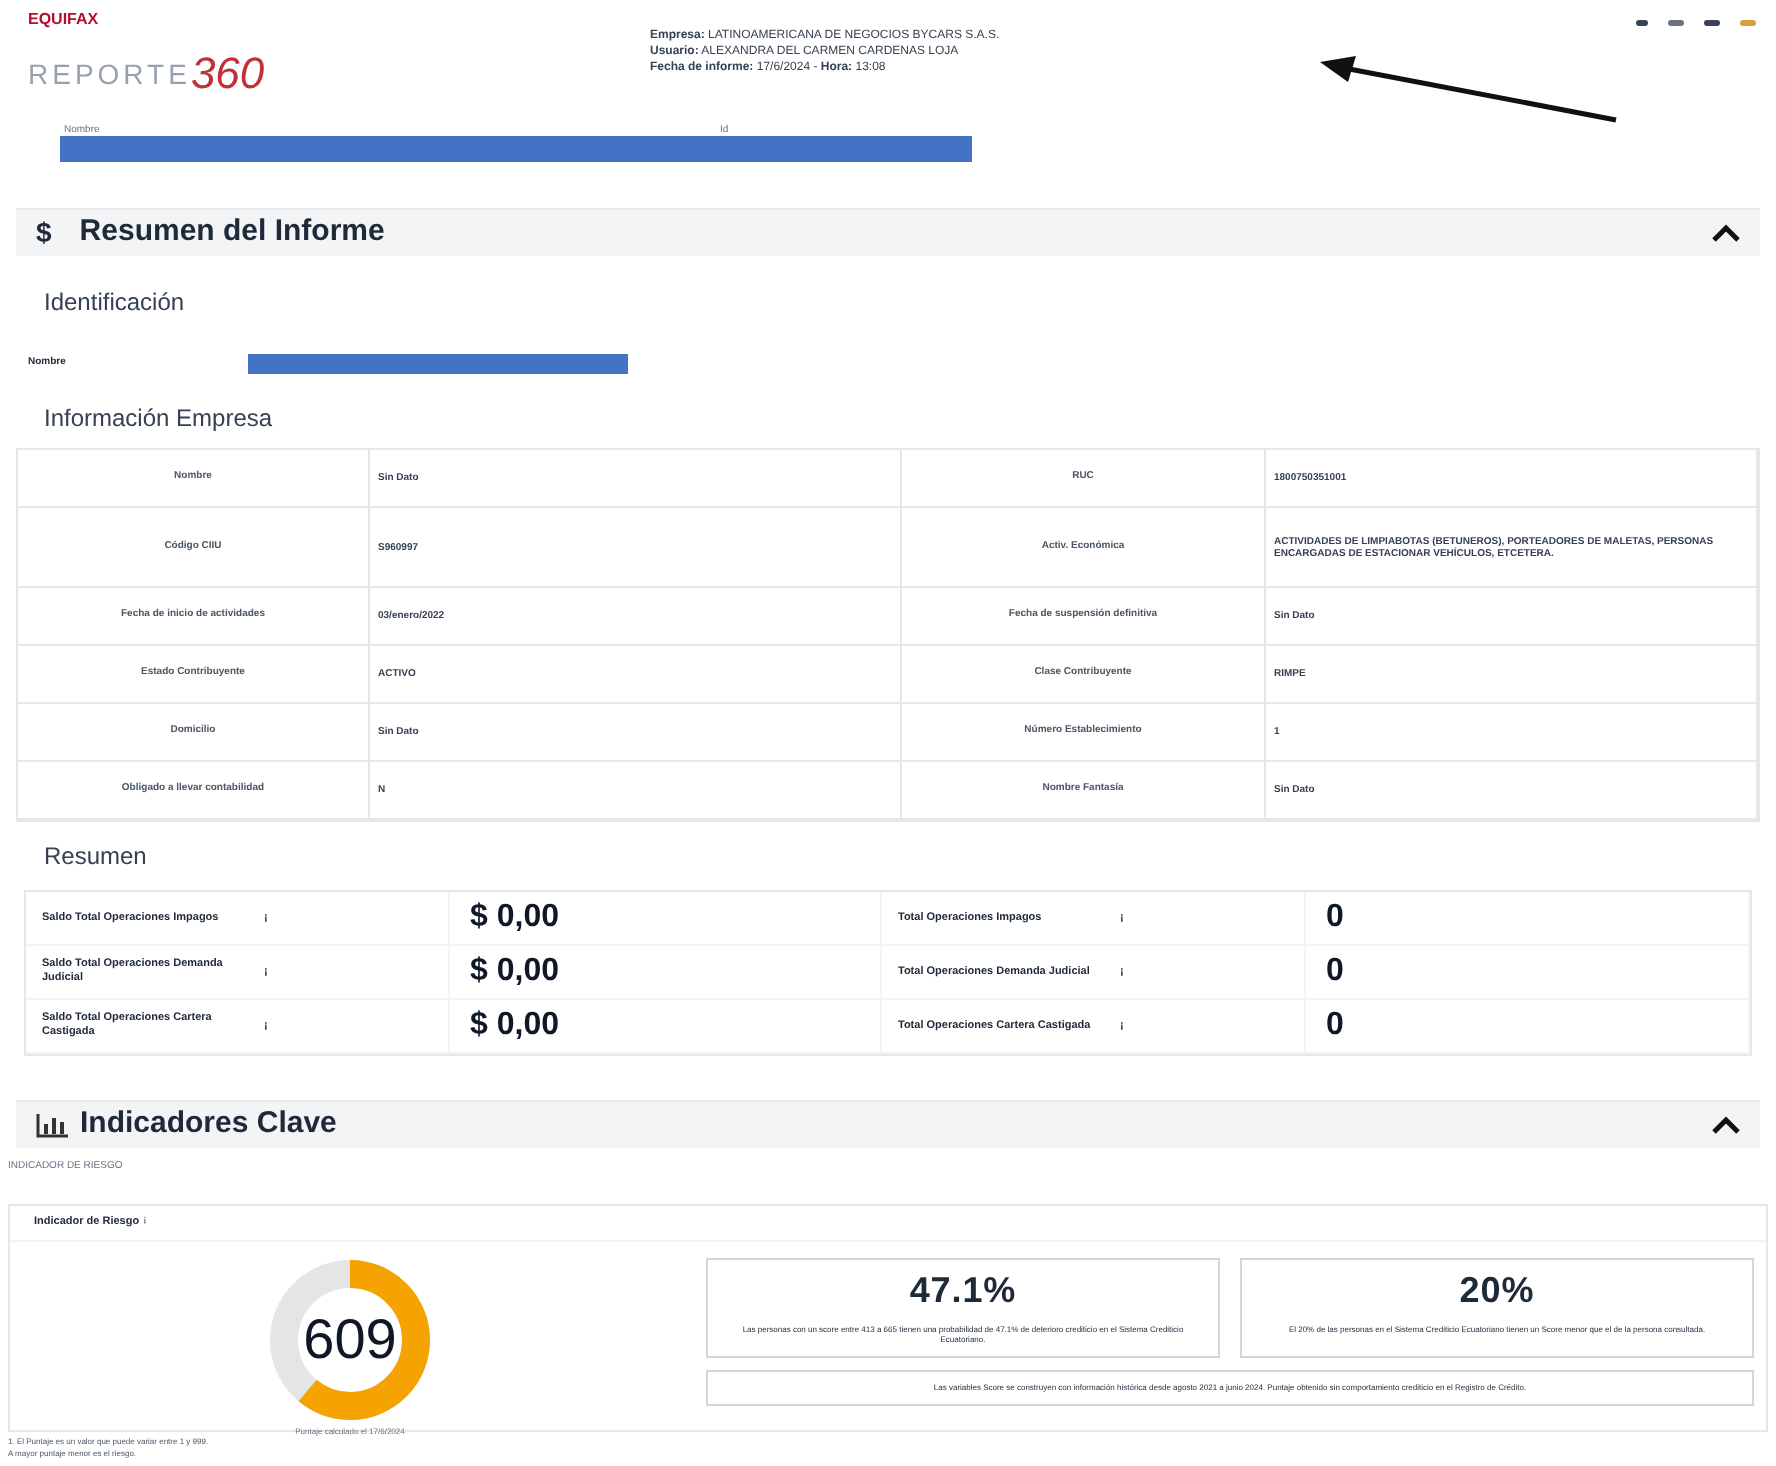  What do you see at coordinates (350, 1339) in the screenshot?
I see `score-value: 609` at bounding box center [350, 1339].